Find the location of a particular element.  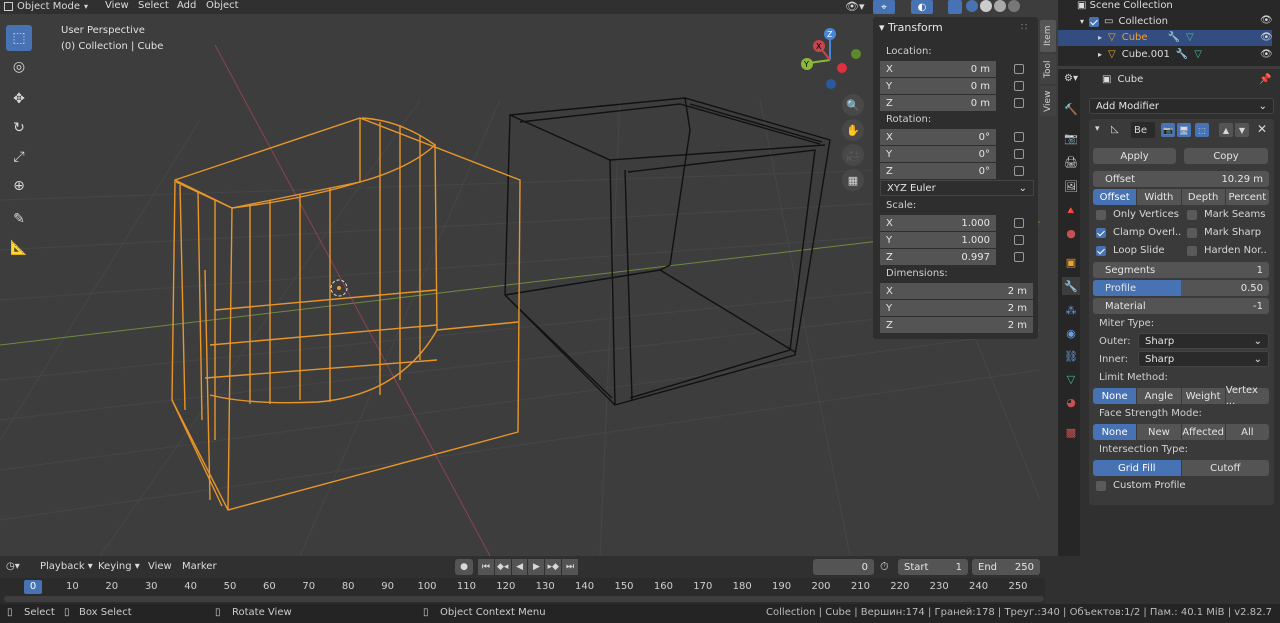

xray-toggle-icon is located at coordinates (955, 7).